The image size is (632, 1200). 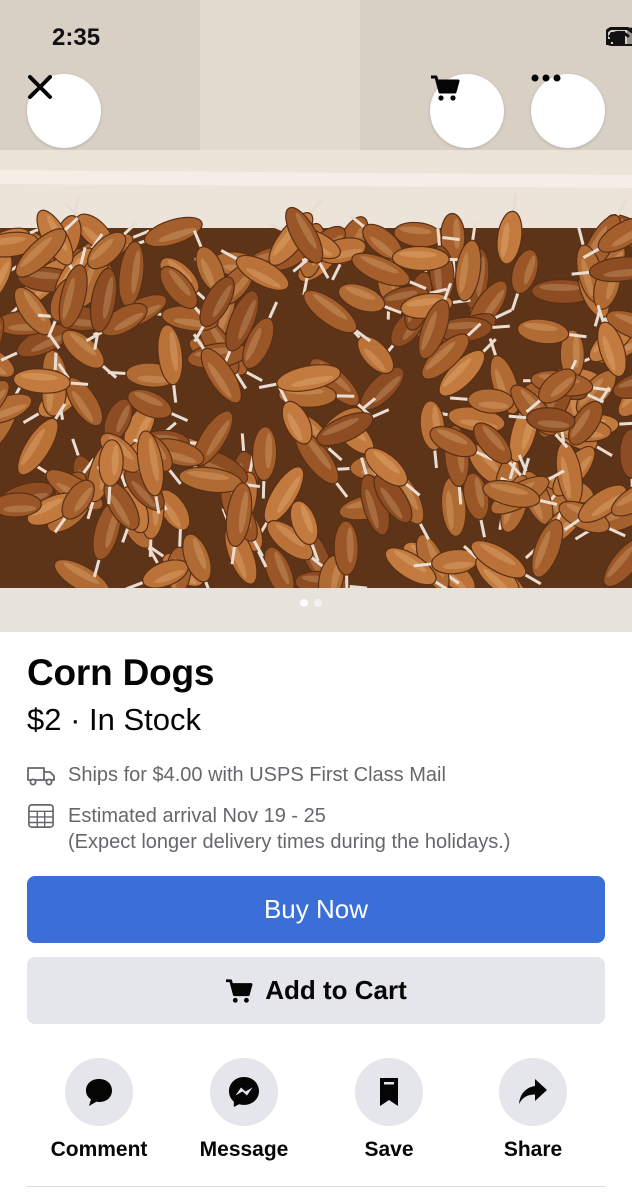 What do you see at coordinates (318, 603) in the screenshot?
I see `carousel-dot` at bounding box center [318, 603].